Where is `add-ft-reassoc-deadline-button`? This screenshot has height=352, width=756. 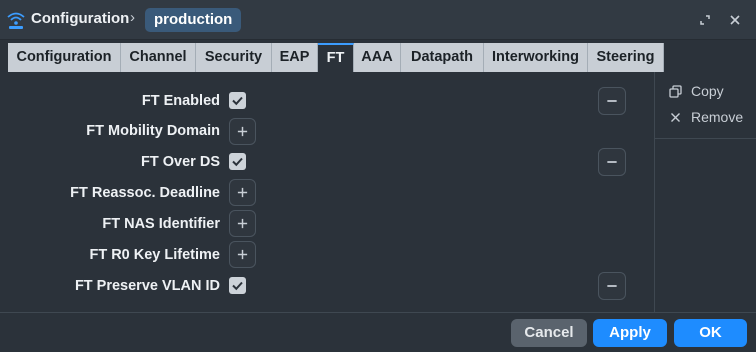
add-ft-reassoc-deadline-button is located at coordinates (242, 192).